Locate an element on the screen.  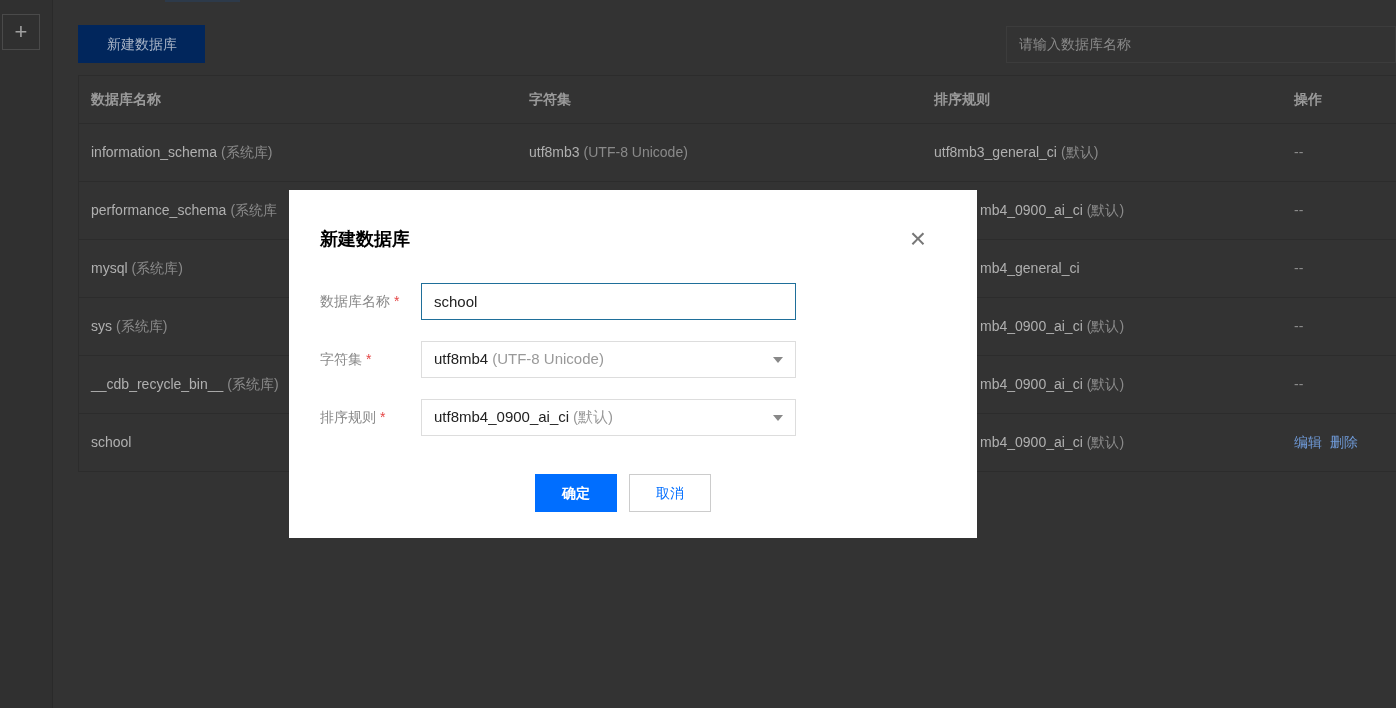
collation-text: mb4_general_ci is located at coordinates (1030, 268).